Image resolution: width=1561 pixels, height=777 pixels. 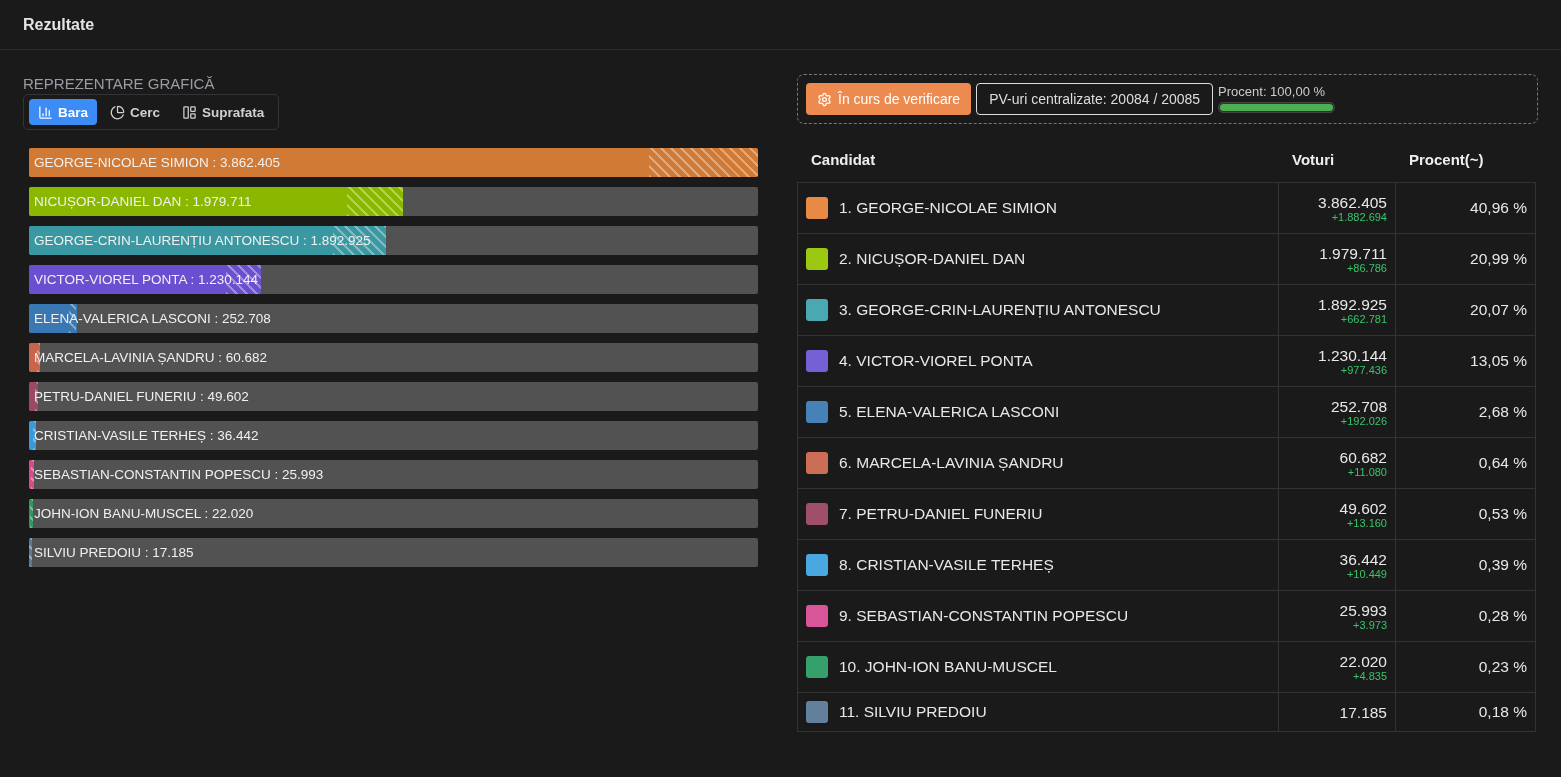 I want to click on percent-value: 0,18 %, so click(x=1502, y=712).